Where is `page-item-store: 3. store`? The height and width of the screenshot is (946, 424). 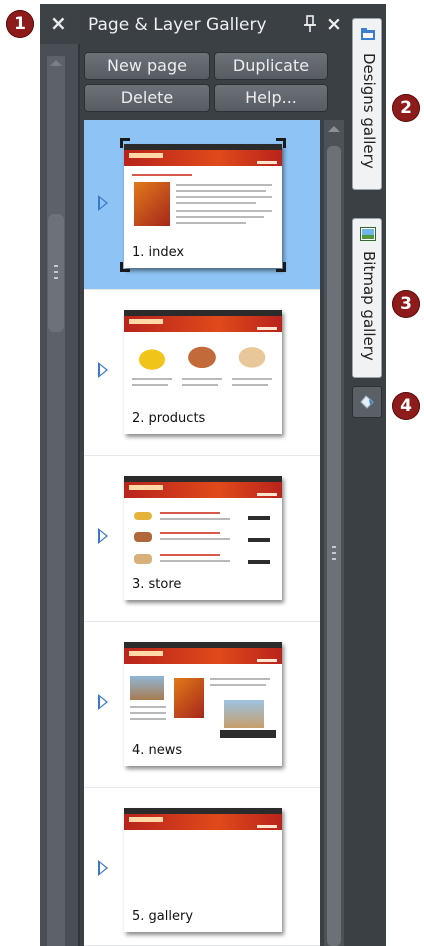 page-item-store: 3. store is located at coordinates (202, 539).